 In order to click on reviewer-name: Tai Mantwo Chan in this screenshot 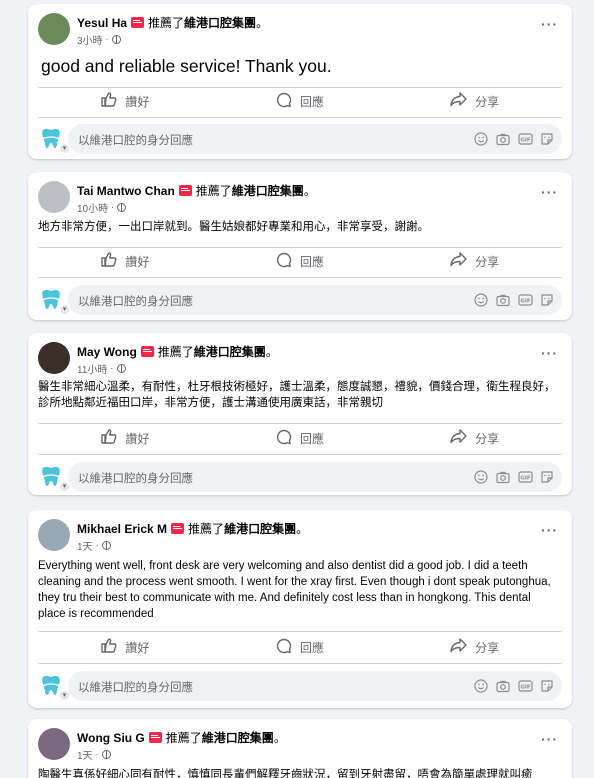, I will do `click(126, 191)`.